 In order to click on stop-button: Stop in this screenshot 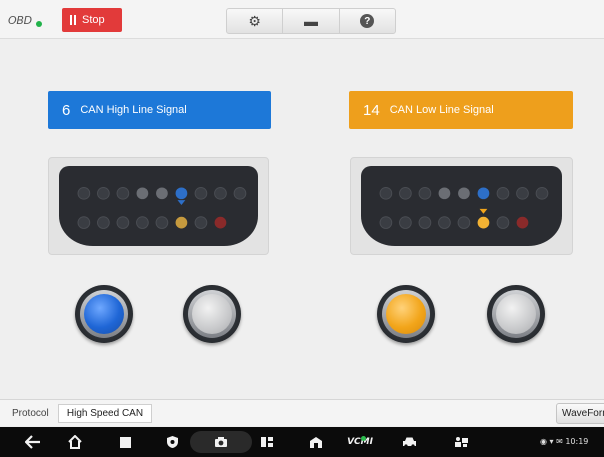, I will do `click(92, 20)`.